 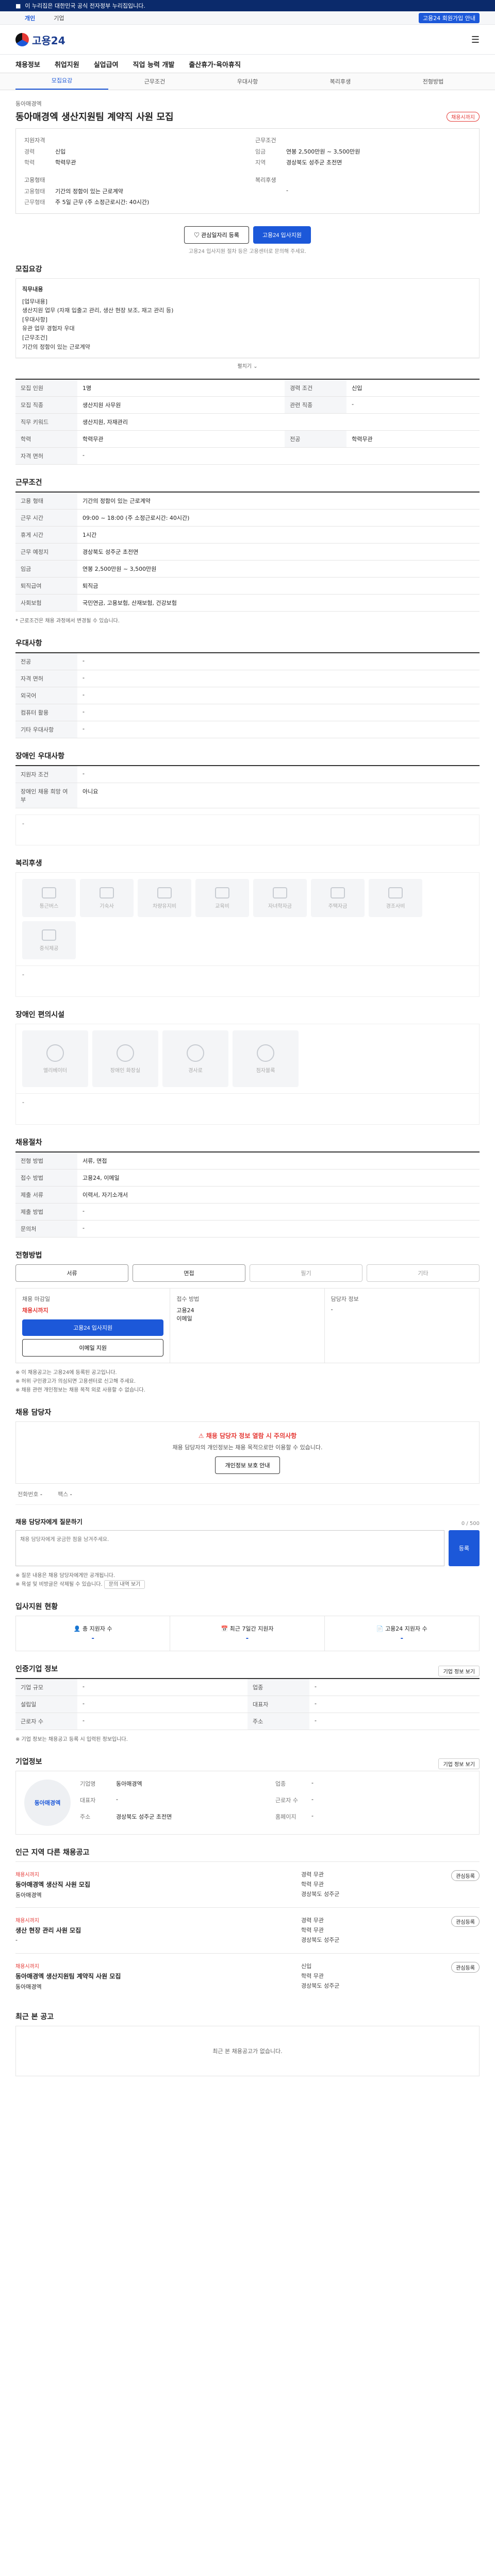 What do you see at coordinates (27, 64) in the screenshot?
I see `gnb-item-jobs: 채용정보` at bounding box center [27, 64].